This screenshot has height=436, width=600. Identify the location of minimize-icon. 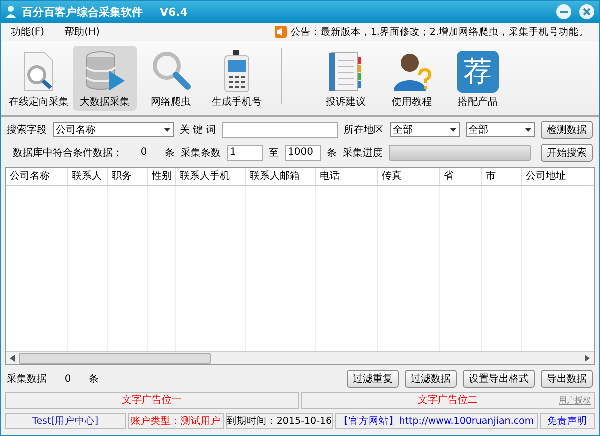
(564, 12).